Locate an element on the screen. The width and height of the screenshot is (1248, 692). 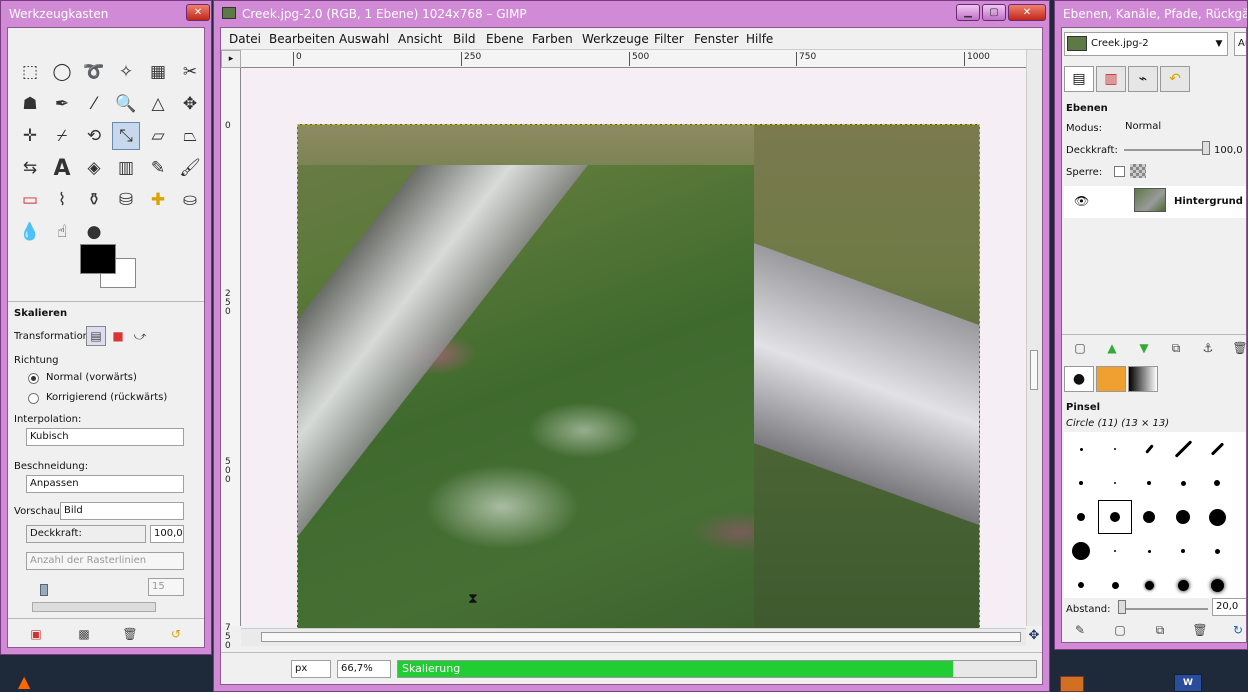
minimize-button: ▁ is located at coordinates (968, 12).